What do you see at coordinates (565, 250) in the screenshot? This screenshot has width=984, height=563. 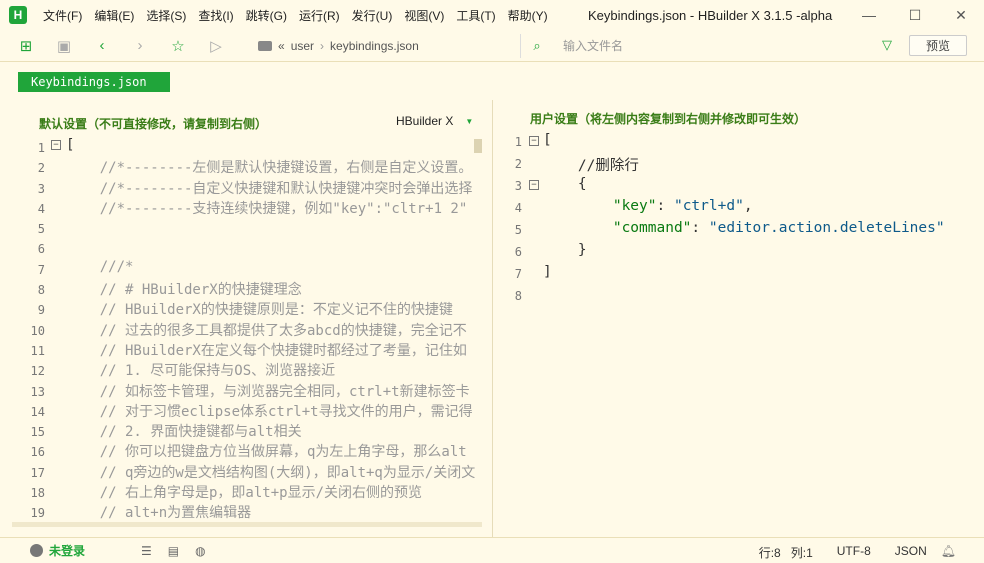 I see `code-text: }` at bounding box center [565, 250].